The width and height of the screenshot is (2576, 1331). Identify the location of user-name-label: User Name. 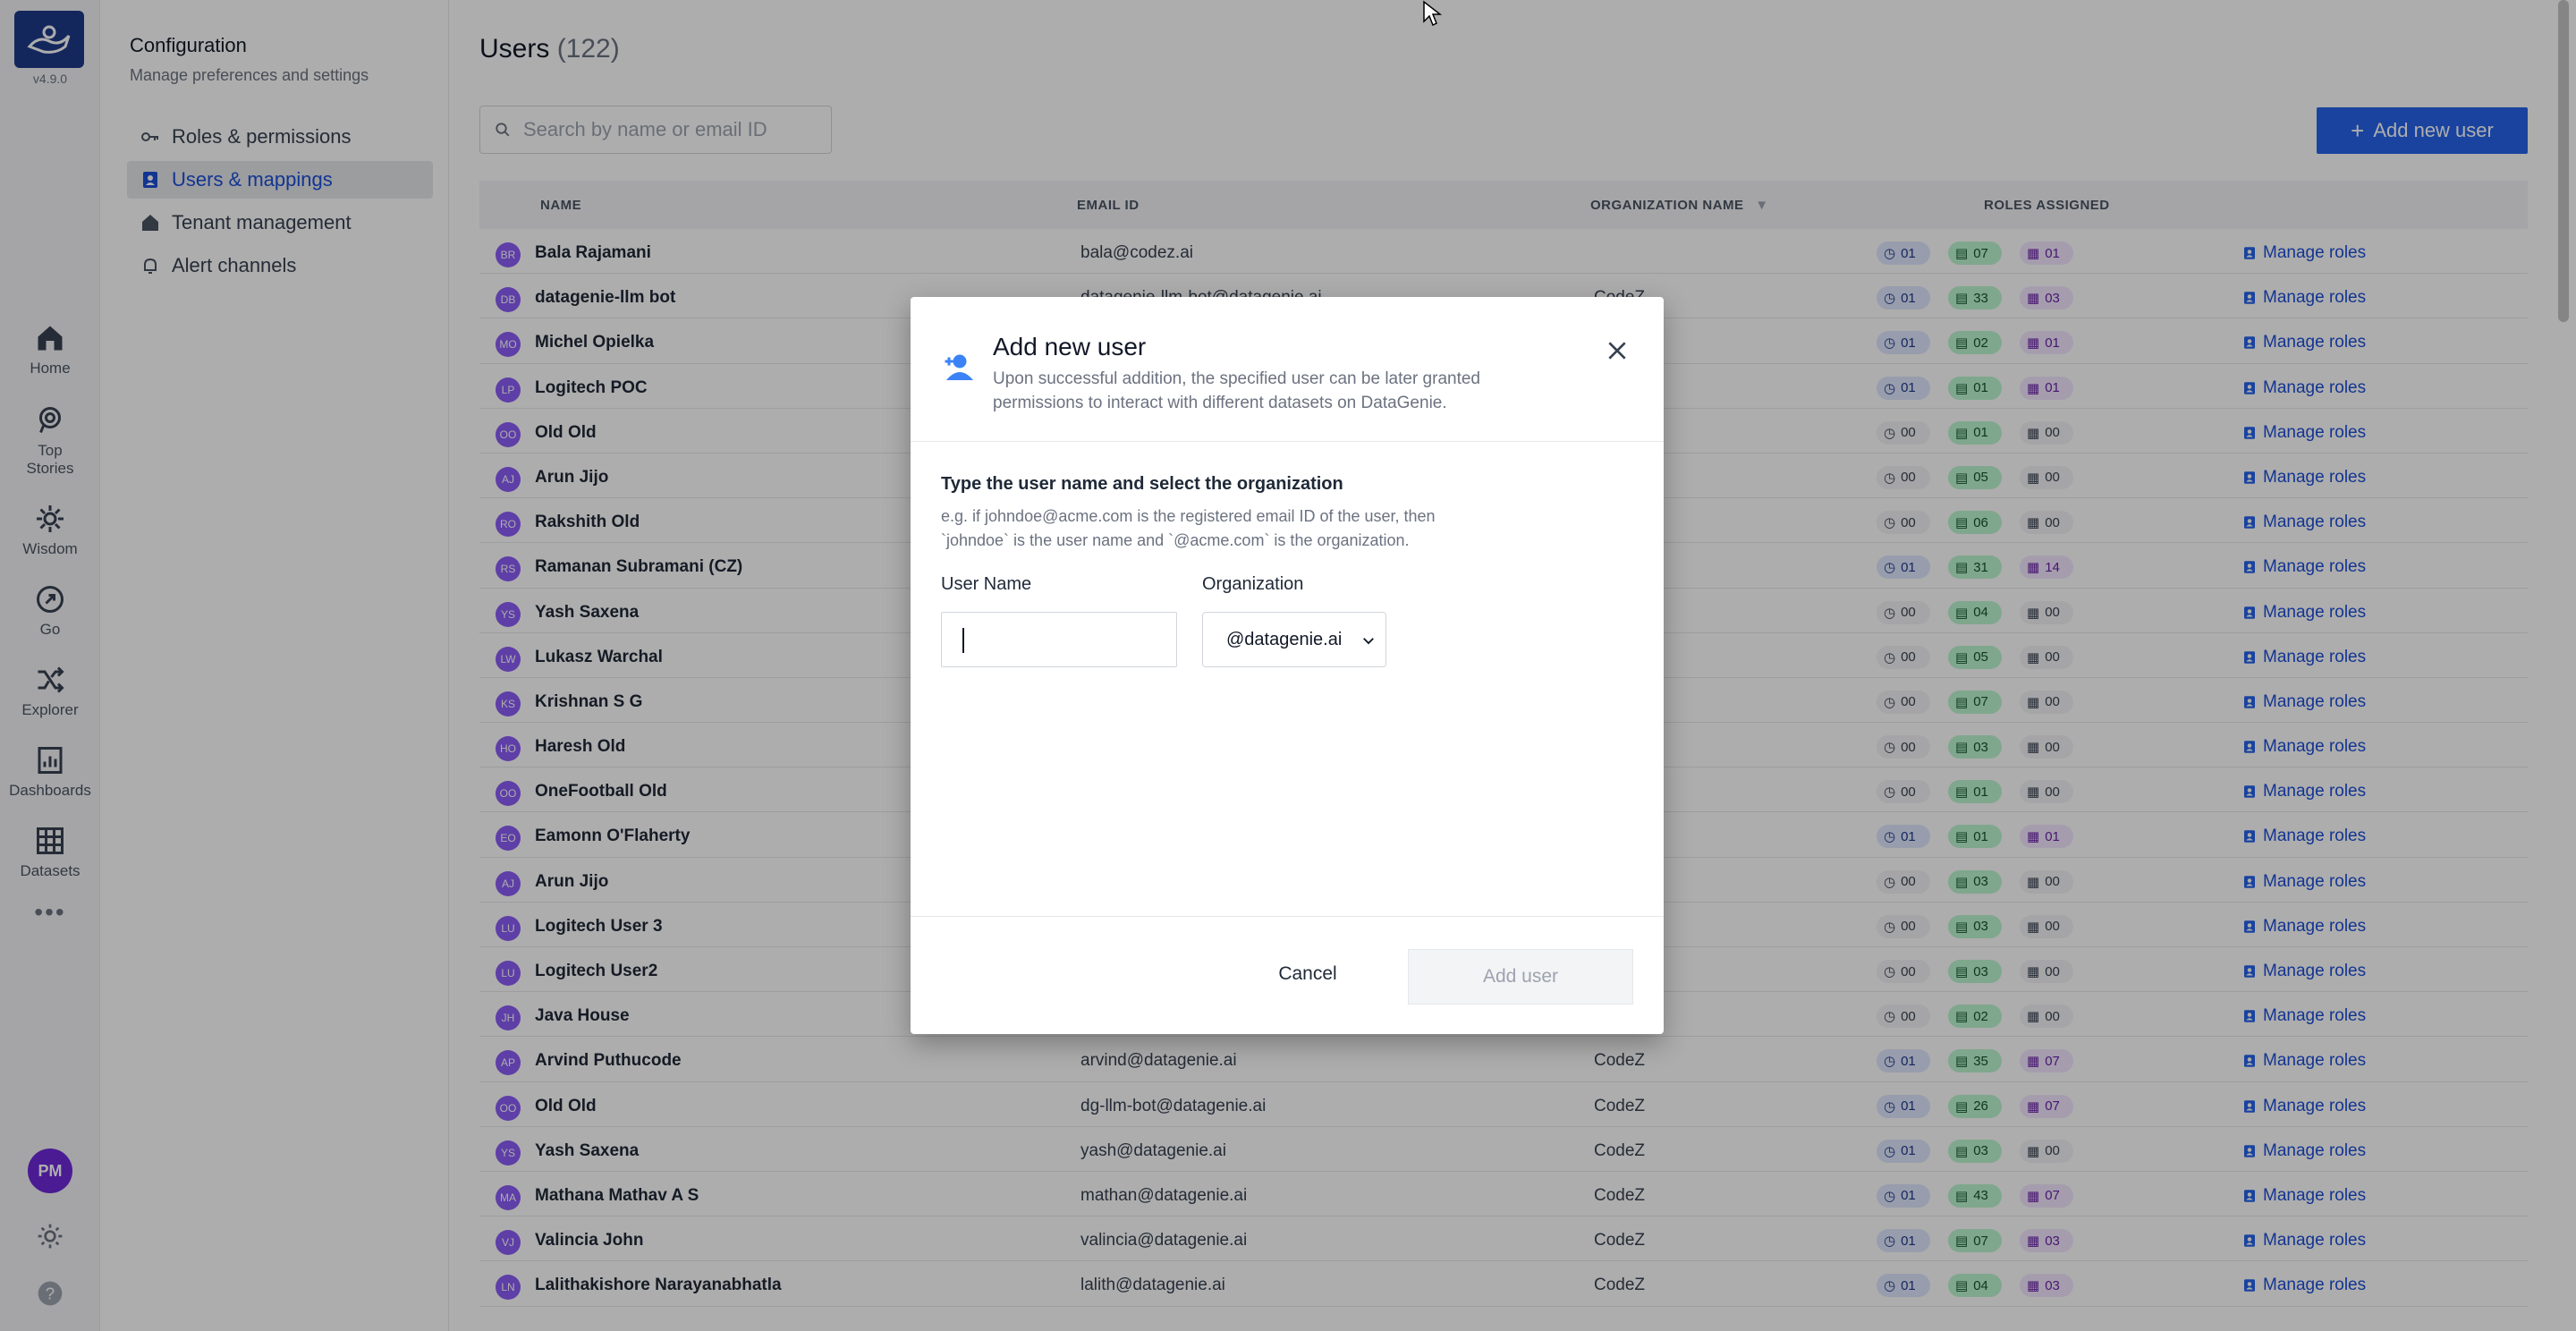
(986, 584).